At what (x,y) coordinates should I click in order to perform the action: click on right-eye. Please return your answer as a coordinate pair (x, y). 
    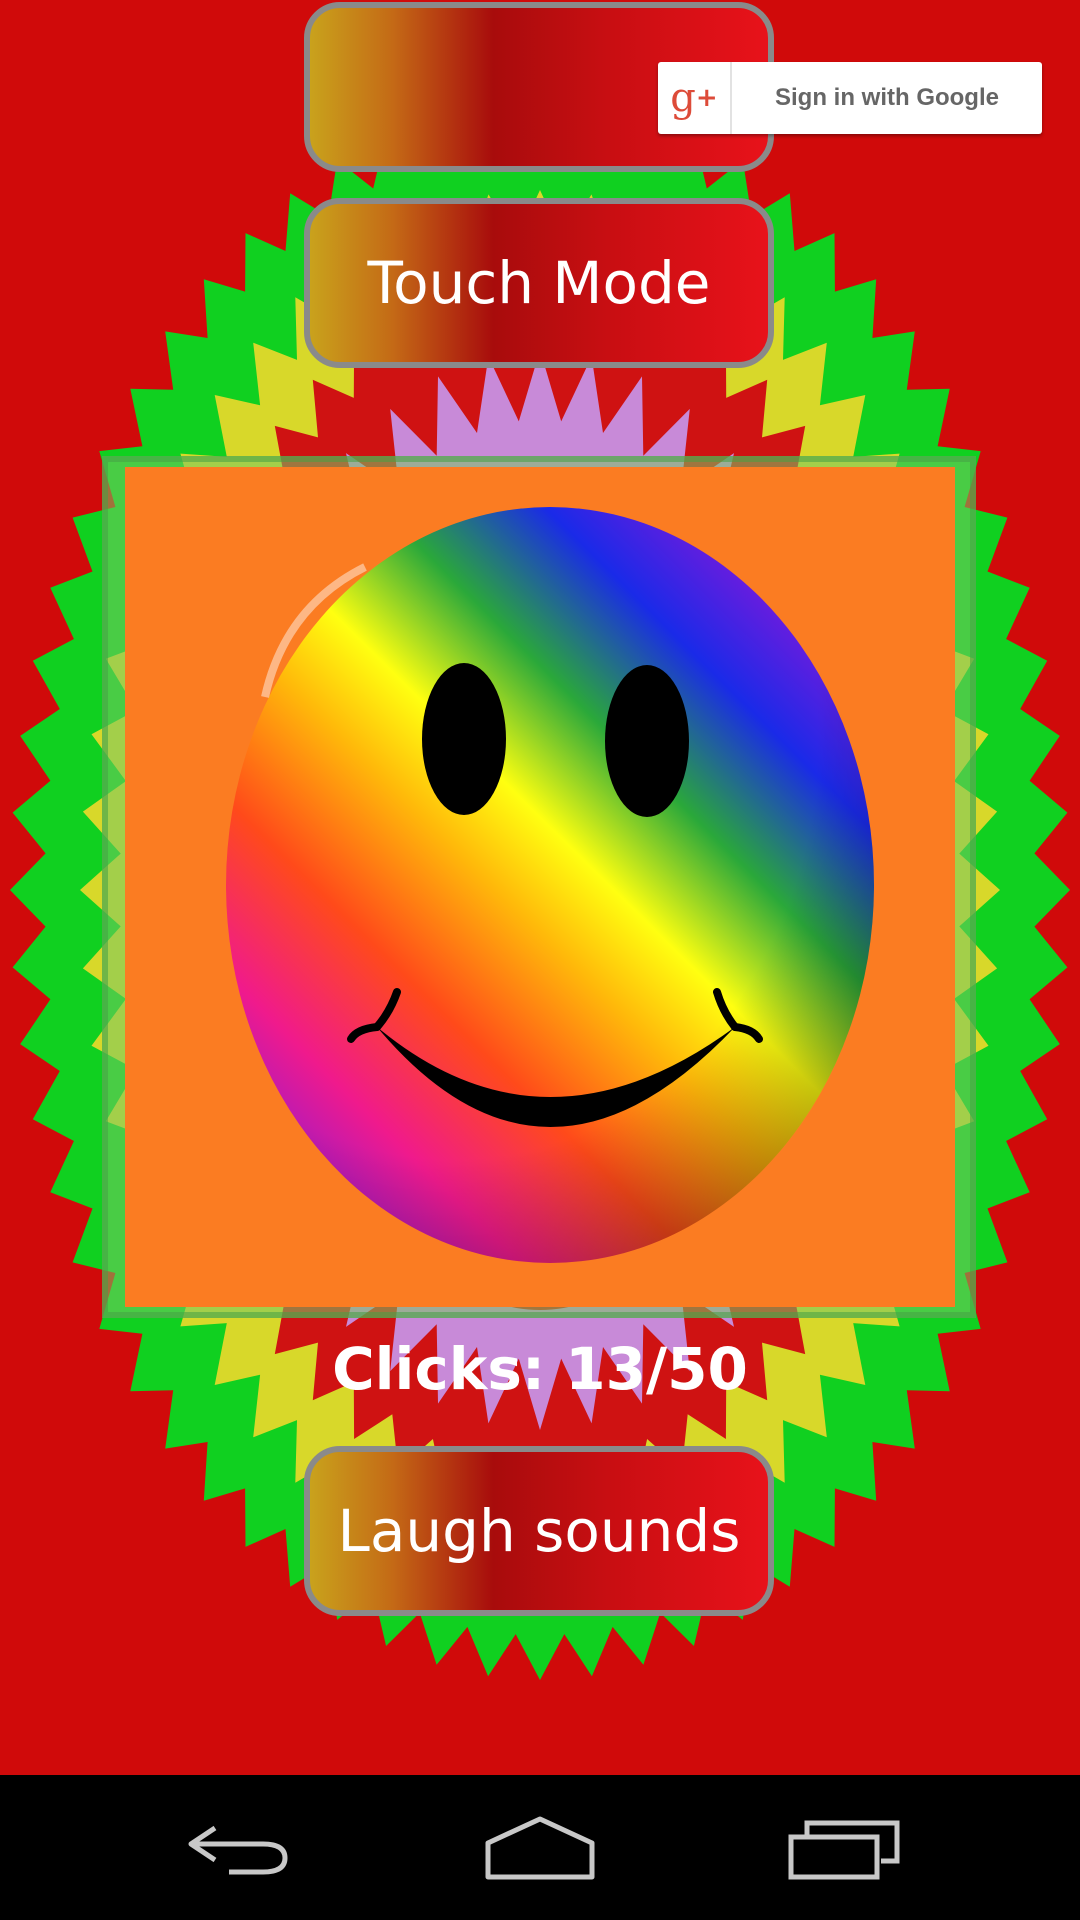
    Looking at the image, I should click on (647, 741).